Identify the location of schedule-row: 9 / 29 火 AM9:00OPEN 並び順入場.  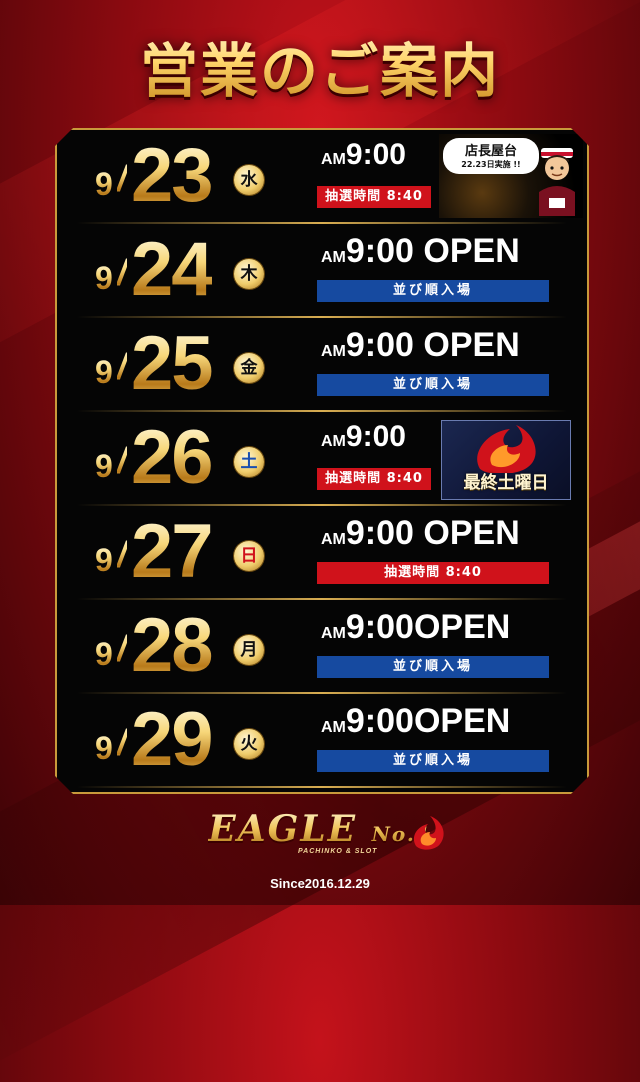
(322, 741).